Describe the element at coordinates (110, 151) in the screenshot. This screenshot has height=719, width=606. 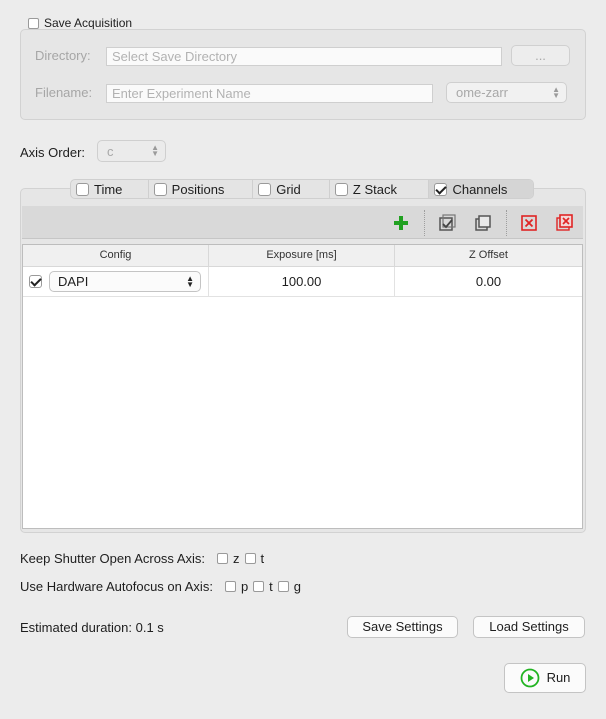
I see `axis-order-value: c` at that location.